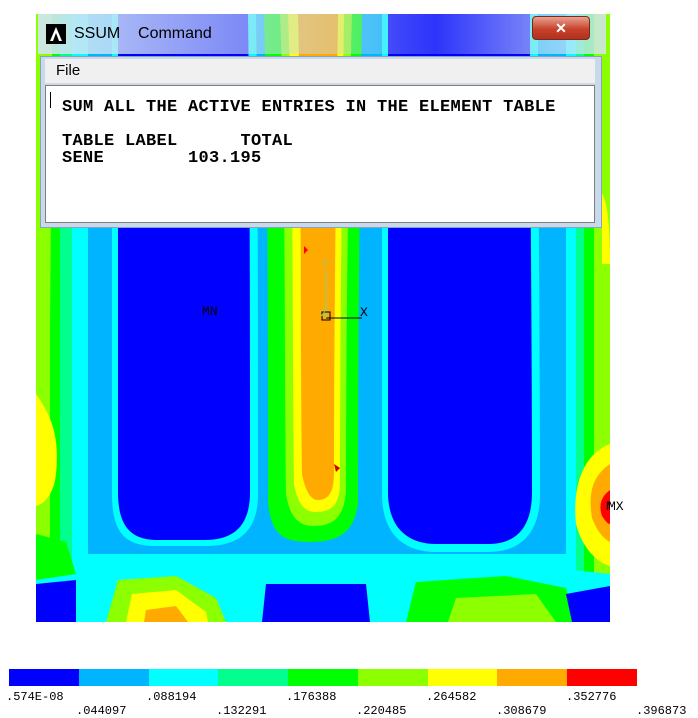 The height and width of the screenshot is (718, 698). Describe the element at coordinates (616, 506) in the screenshot. I see `max-label-outside: MX` at that location.